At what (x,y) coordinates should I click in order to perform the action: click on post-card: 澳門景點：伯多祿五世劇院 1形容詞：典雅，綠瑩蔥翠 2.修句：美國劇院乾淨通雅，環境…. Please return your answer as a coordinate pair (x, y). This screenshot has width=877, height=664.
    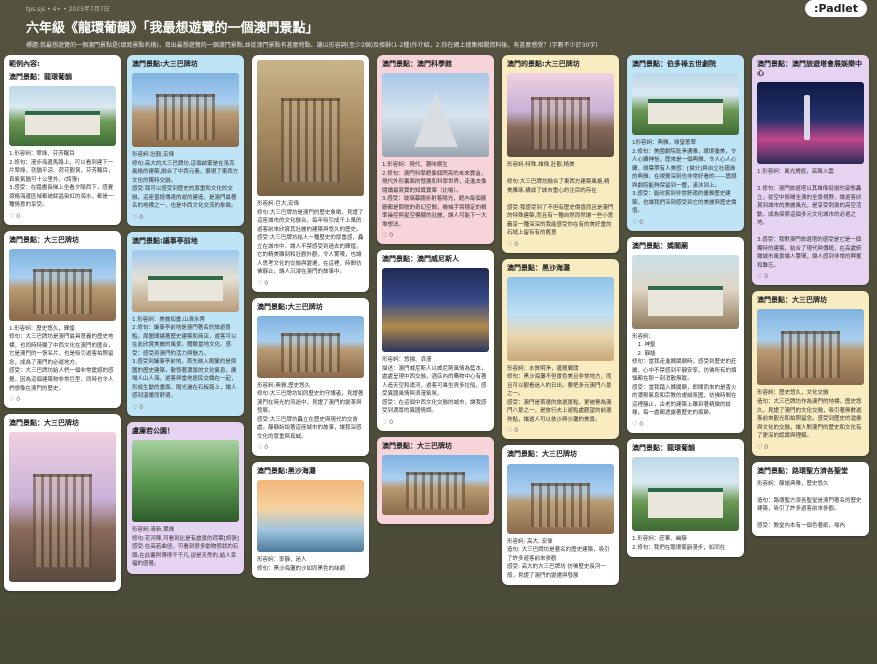
    Looking at the image, I should click on (685, 143).